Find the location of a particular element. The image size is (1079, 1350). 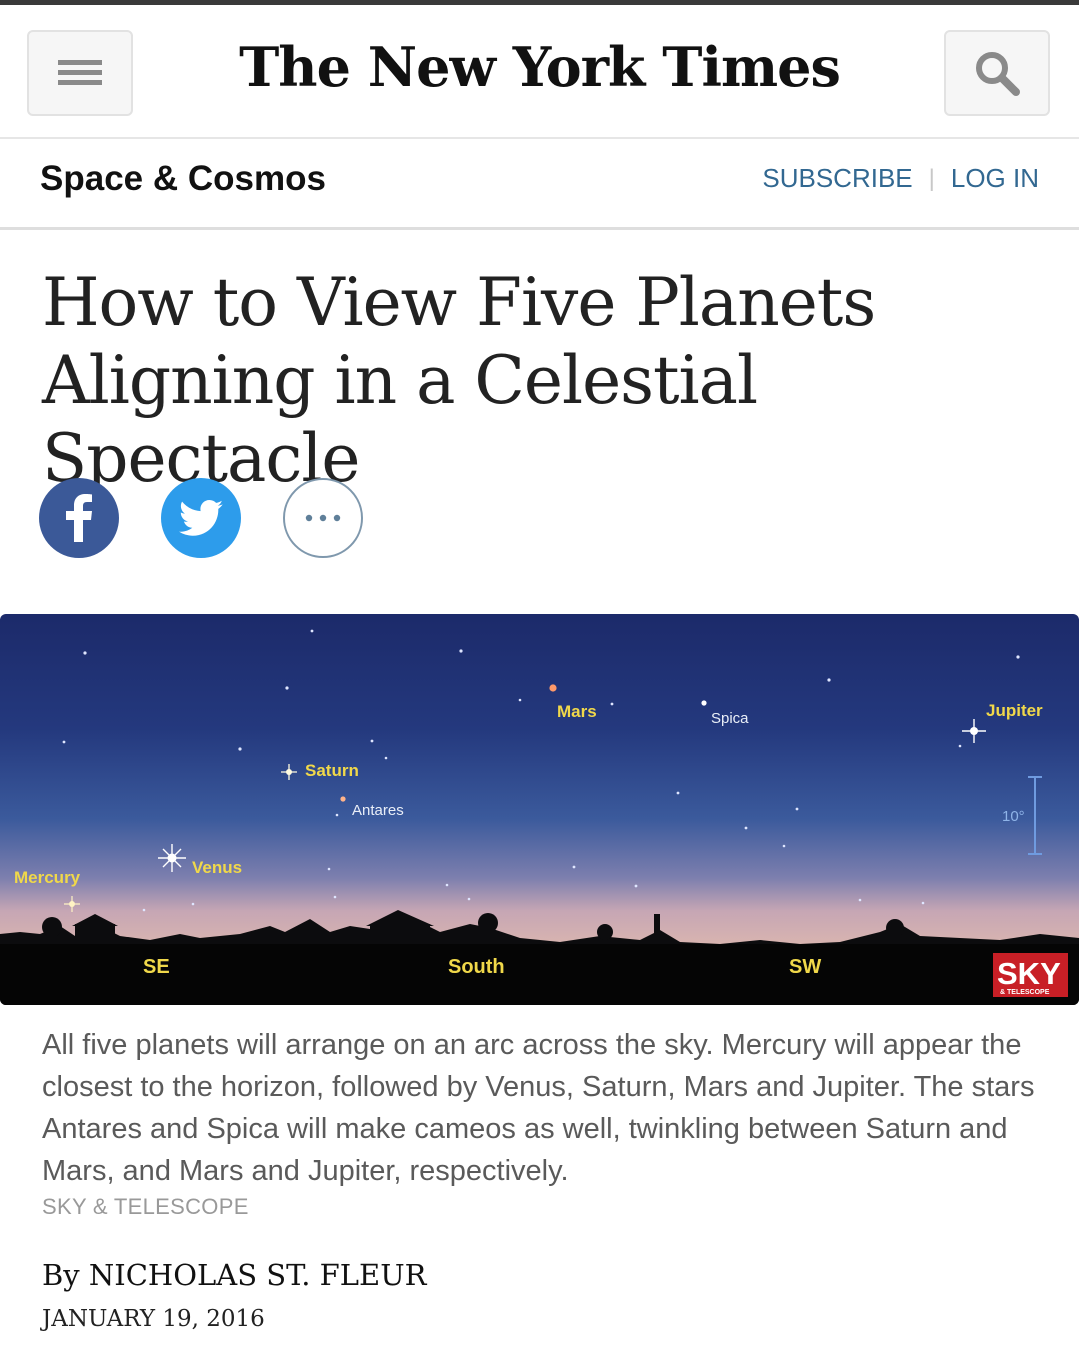

mars-label: Mars is located at coordinates (577, 711).